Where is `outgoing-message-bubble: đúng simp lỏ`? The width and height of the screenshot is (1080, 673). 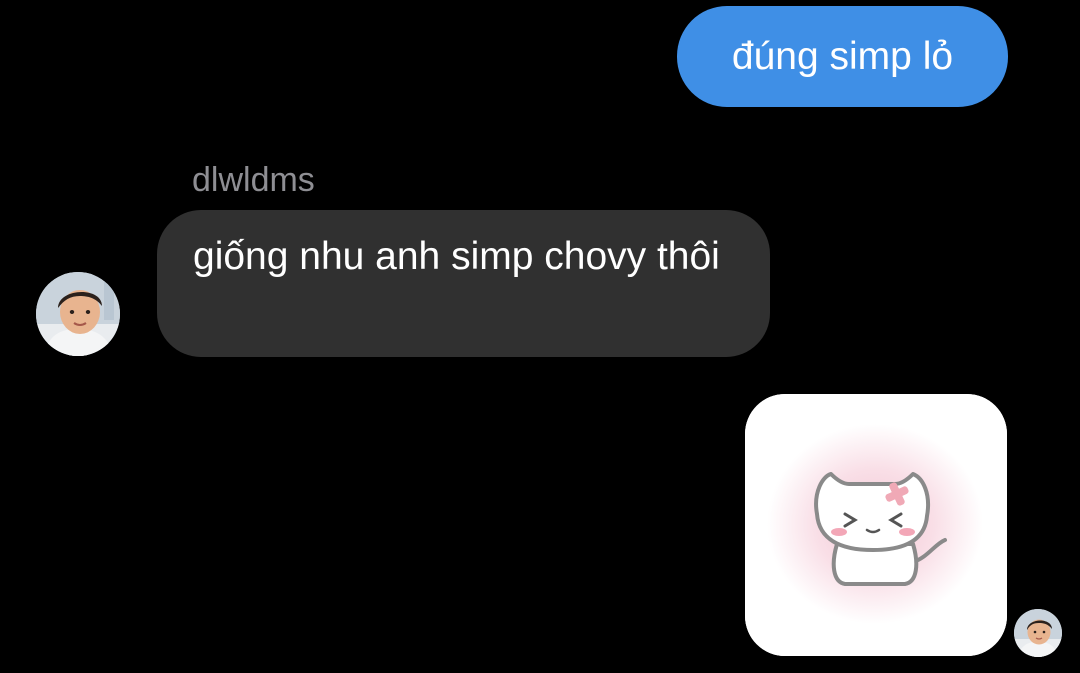 outgoing-message-bubble: đúng simp lỏ is located at coordinates (842, 56).